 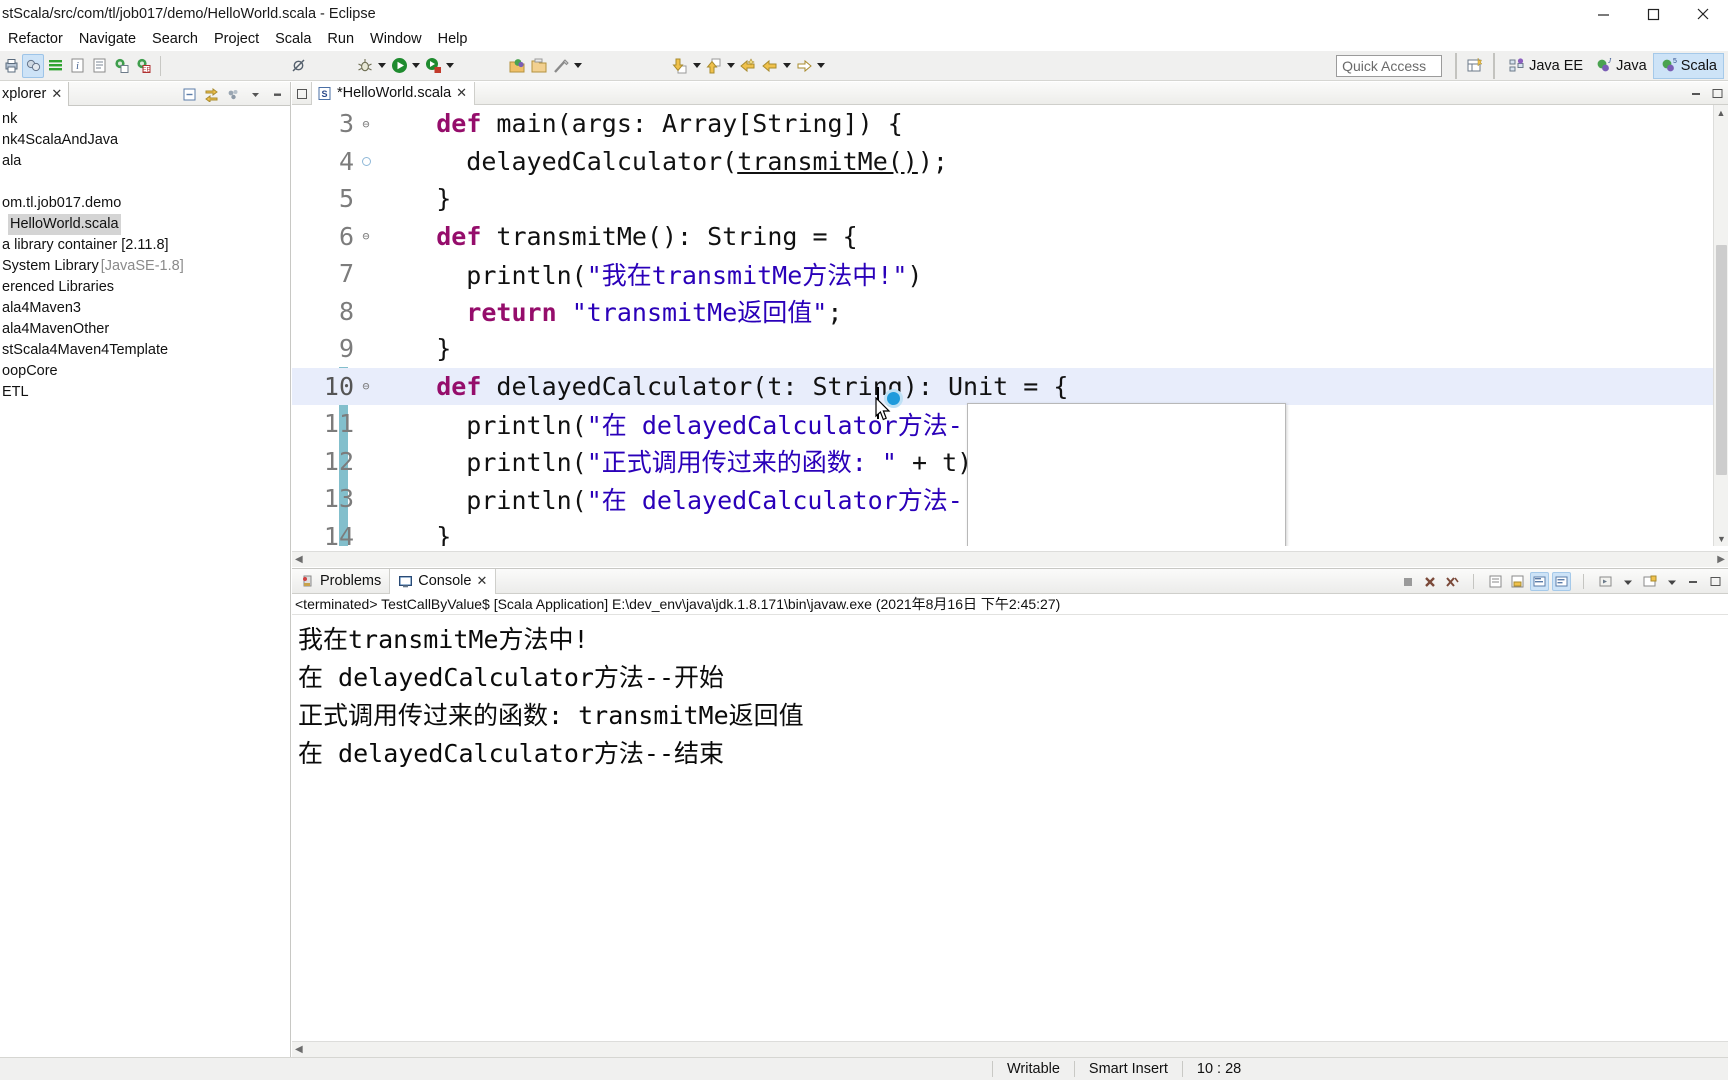 What do you see at coordinates (145, 350) in the screenshot?
I see `tree-item-testscala4maven4template: stScala4Maven4Template` at bounding box center [145, 350].